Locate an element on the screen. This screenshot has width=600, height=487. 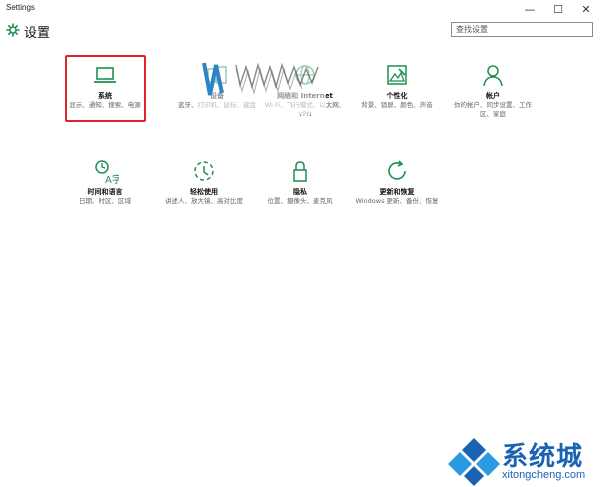
tile-description: 讲述人、放大镜、高对比度 is located at coordinates (204, 201).